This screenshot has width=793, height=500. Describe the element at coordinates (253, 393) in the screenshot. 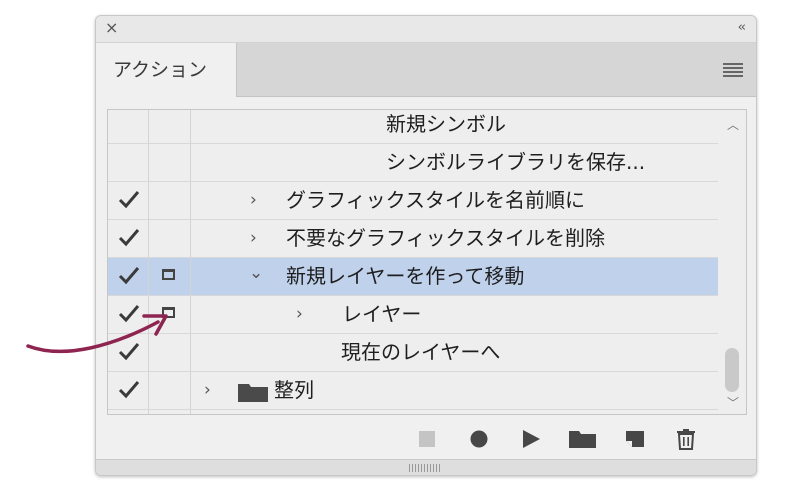

I see `folder-icon` at that location.